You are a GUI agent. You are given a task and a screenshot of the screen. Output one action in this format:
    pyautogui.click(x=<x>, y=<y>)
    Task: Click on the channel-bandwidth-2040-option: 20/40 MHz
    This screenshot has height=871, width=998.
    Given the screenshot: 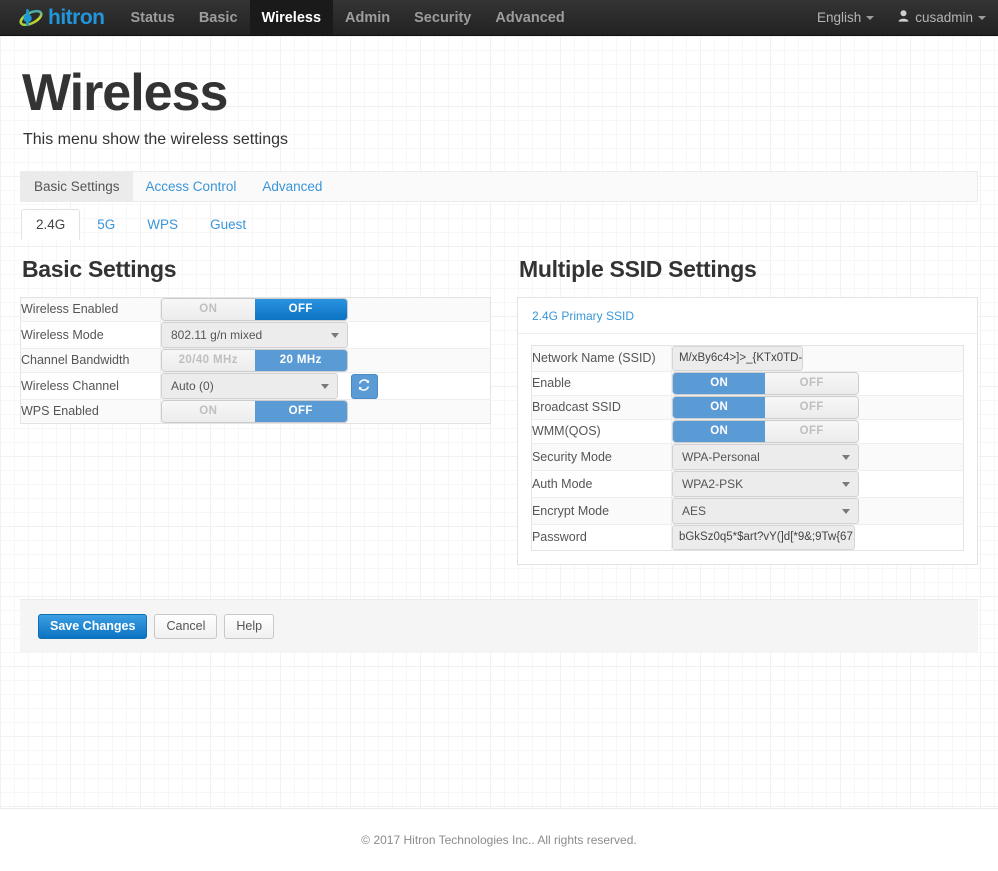 What is the action you would take?
    pyautogui.click(x=208, y=360)
    